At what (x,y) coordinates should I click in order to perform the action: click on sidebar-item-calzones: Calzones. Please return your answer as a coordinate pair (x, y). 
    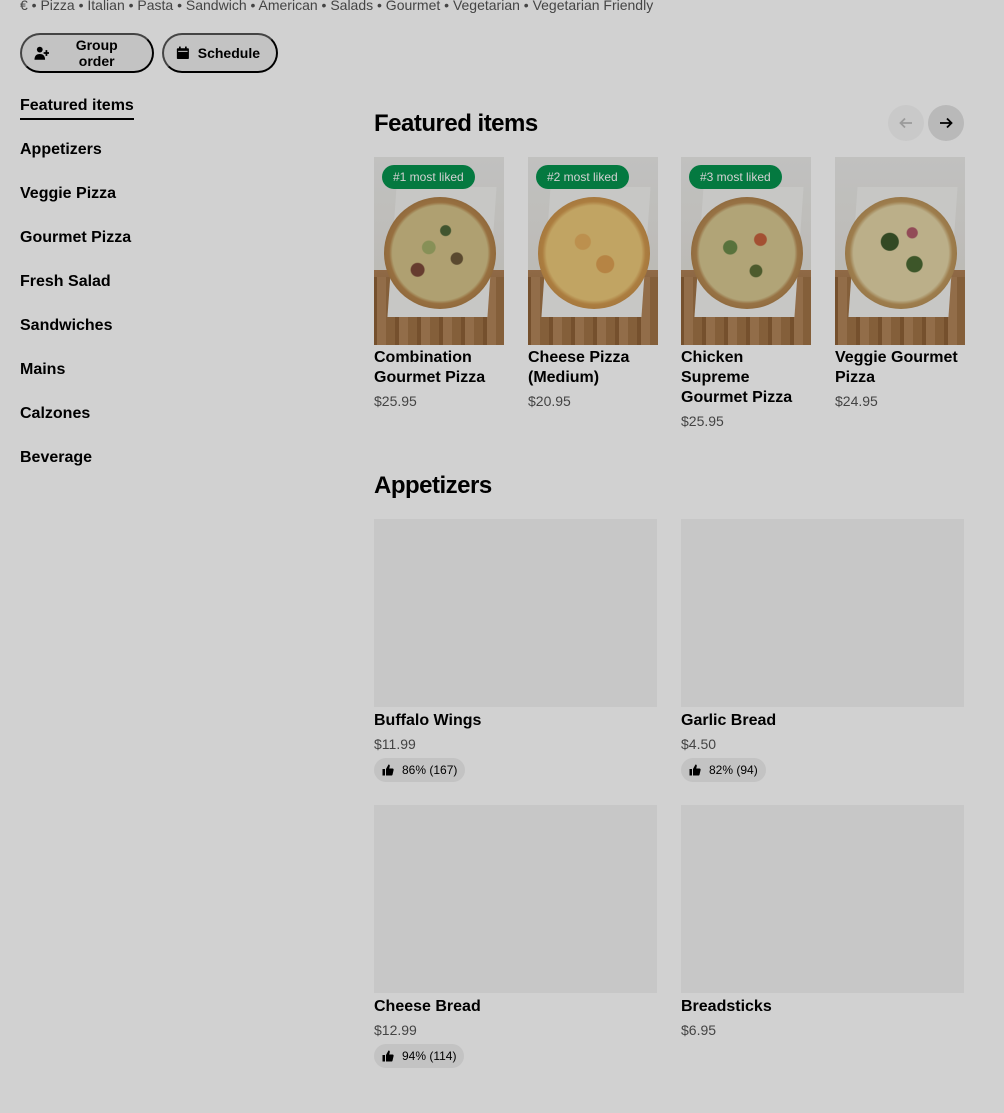
    Looking at the image, I should click on (170, 426).